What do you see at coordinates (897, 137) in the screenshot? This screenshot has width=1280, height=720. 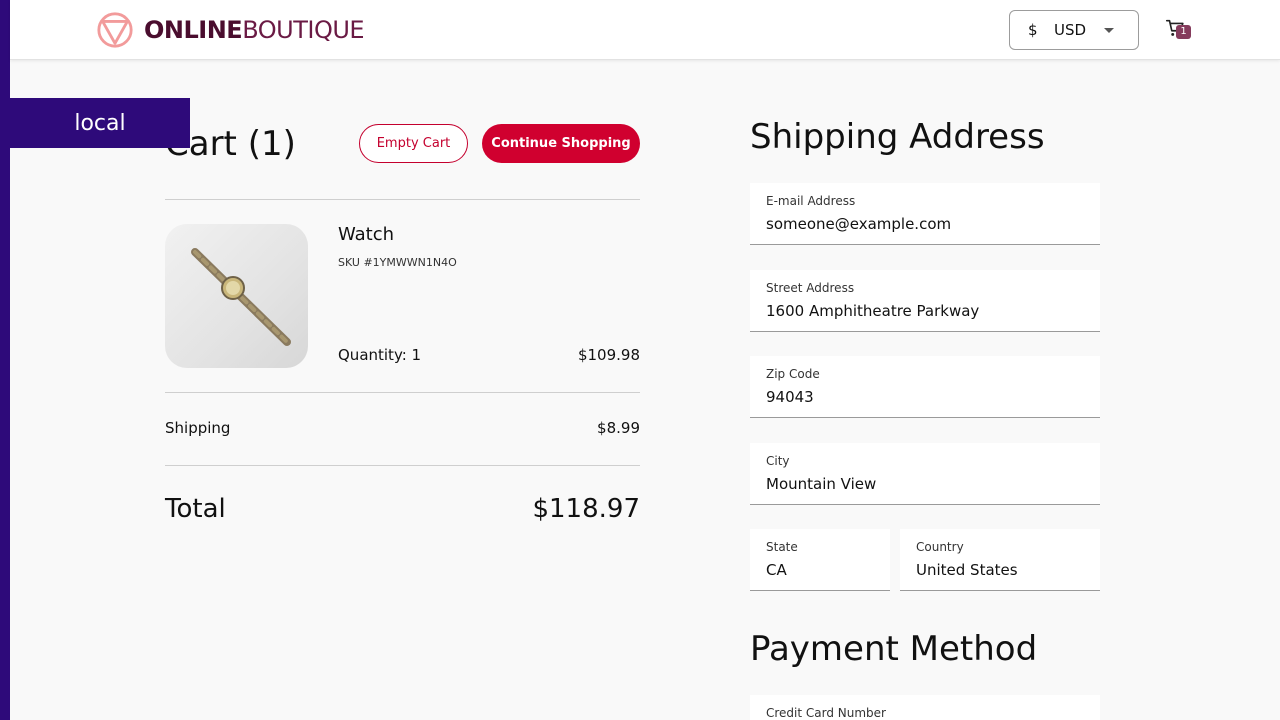 I see `shipping-address-title: Shipping Address` at bounding box center [897, 137].